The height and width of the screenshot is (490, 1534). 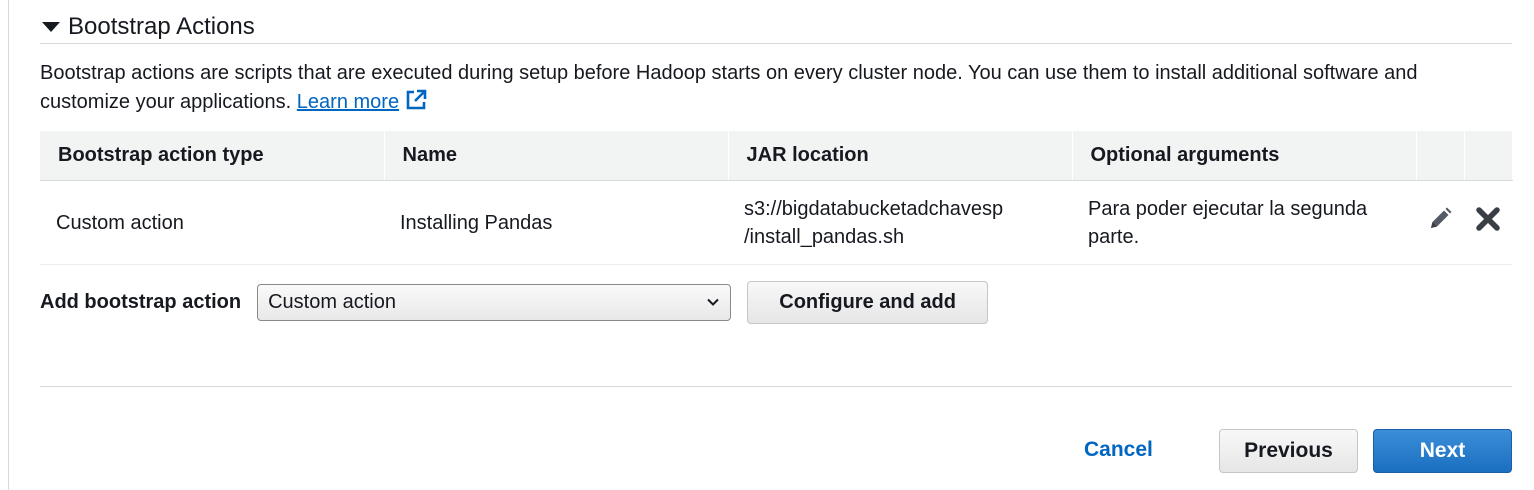 I want to click on cell-arguments: Para poder ejecutar la segunda parte., so click(x=1244, y=222).